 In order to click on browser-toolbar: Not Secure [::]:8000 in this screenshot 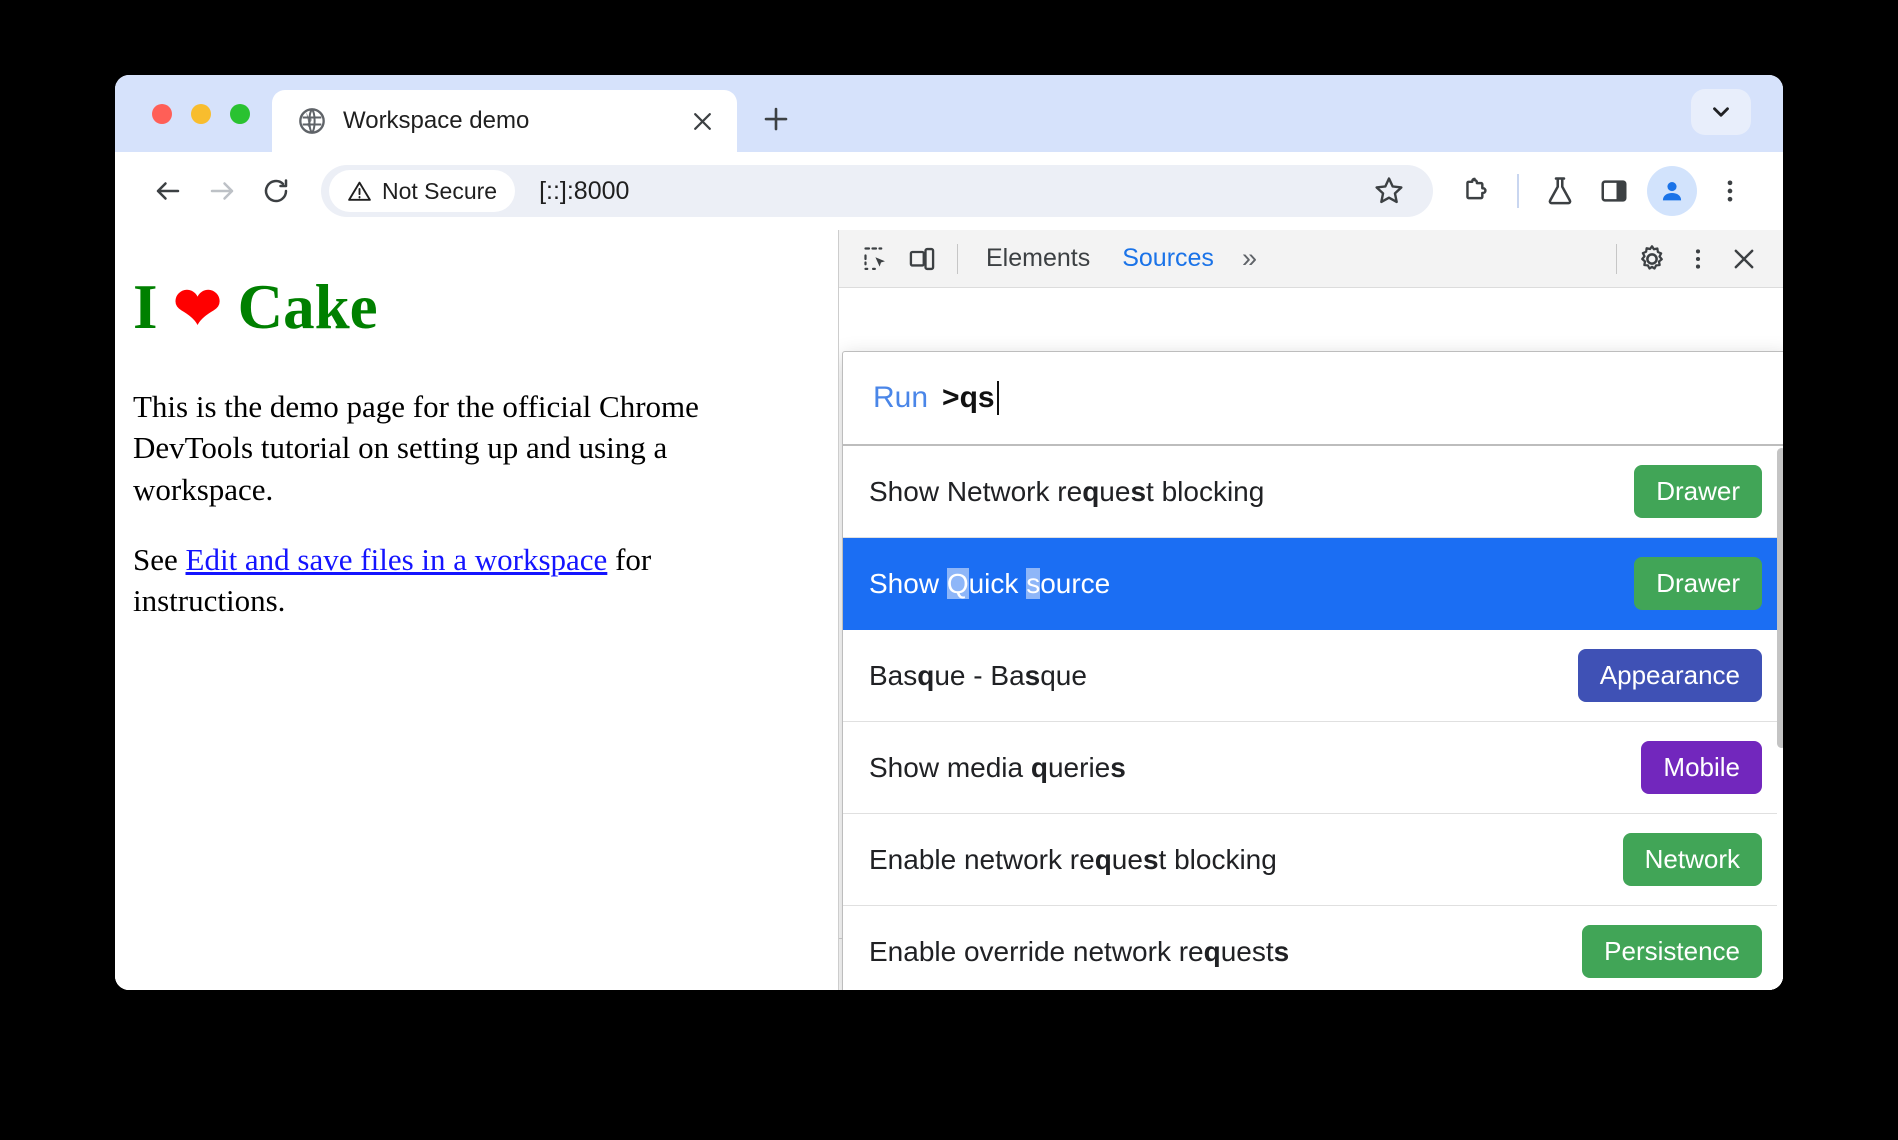, I will do `click(949, 191)`.